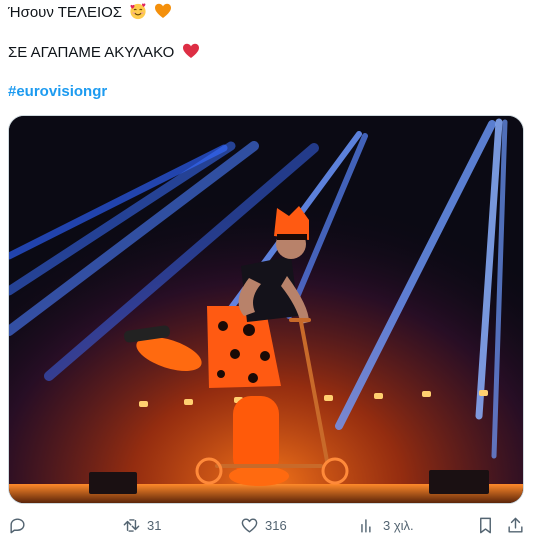  Describe the element at coordinates (131, 525) in the screenshot. I see `retweet-icon` at that location.